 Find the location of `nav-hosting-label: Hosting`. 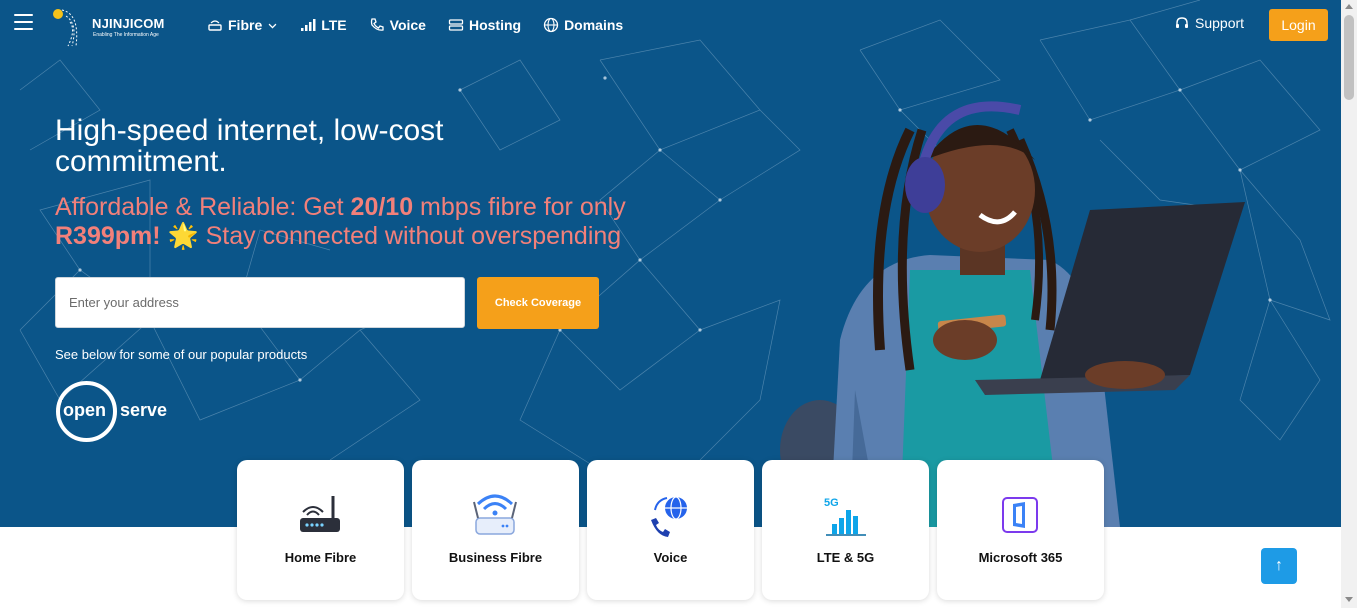

nav-hosting-label: Hosting is located at coordinates (495, 25).